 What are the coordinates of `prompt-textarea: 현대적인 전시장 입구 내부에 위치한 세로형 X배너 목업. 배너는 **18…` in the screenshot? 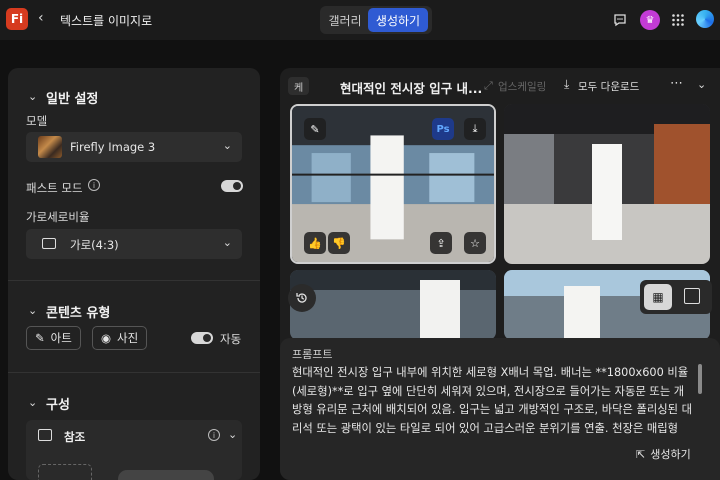 It's located at (493, 401).